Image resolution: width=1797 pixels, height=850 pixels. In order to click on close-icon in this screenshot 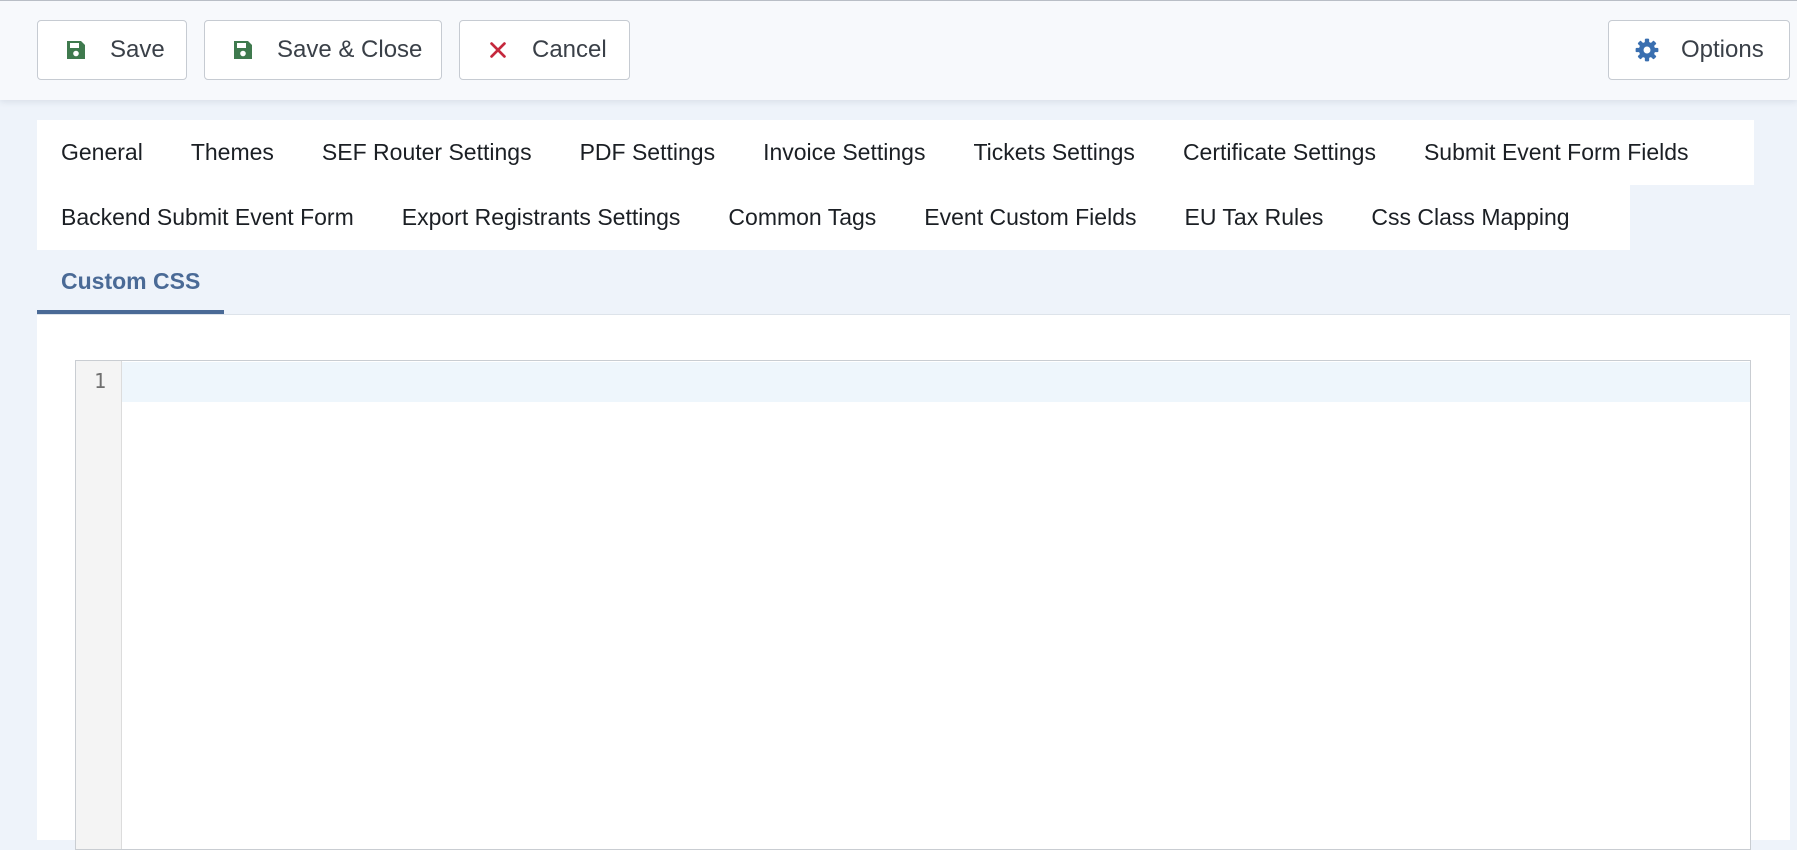, I will do `click(498, 50)`.